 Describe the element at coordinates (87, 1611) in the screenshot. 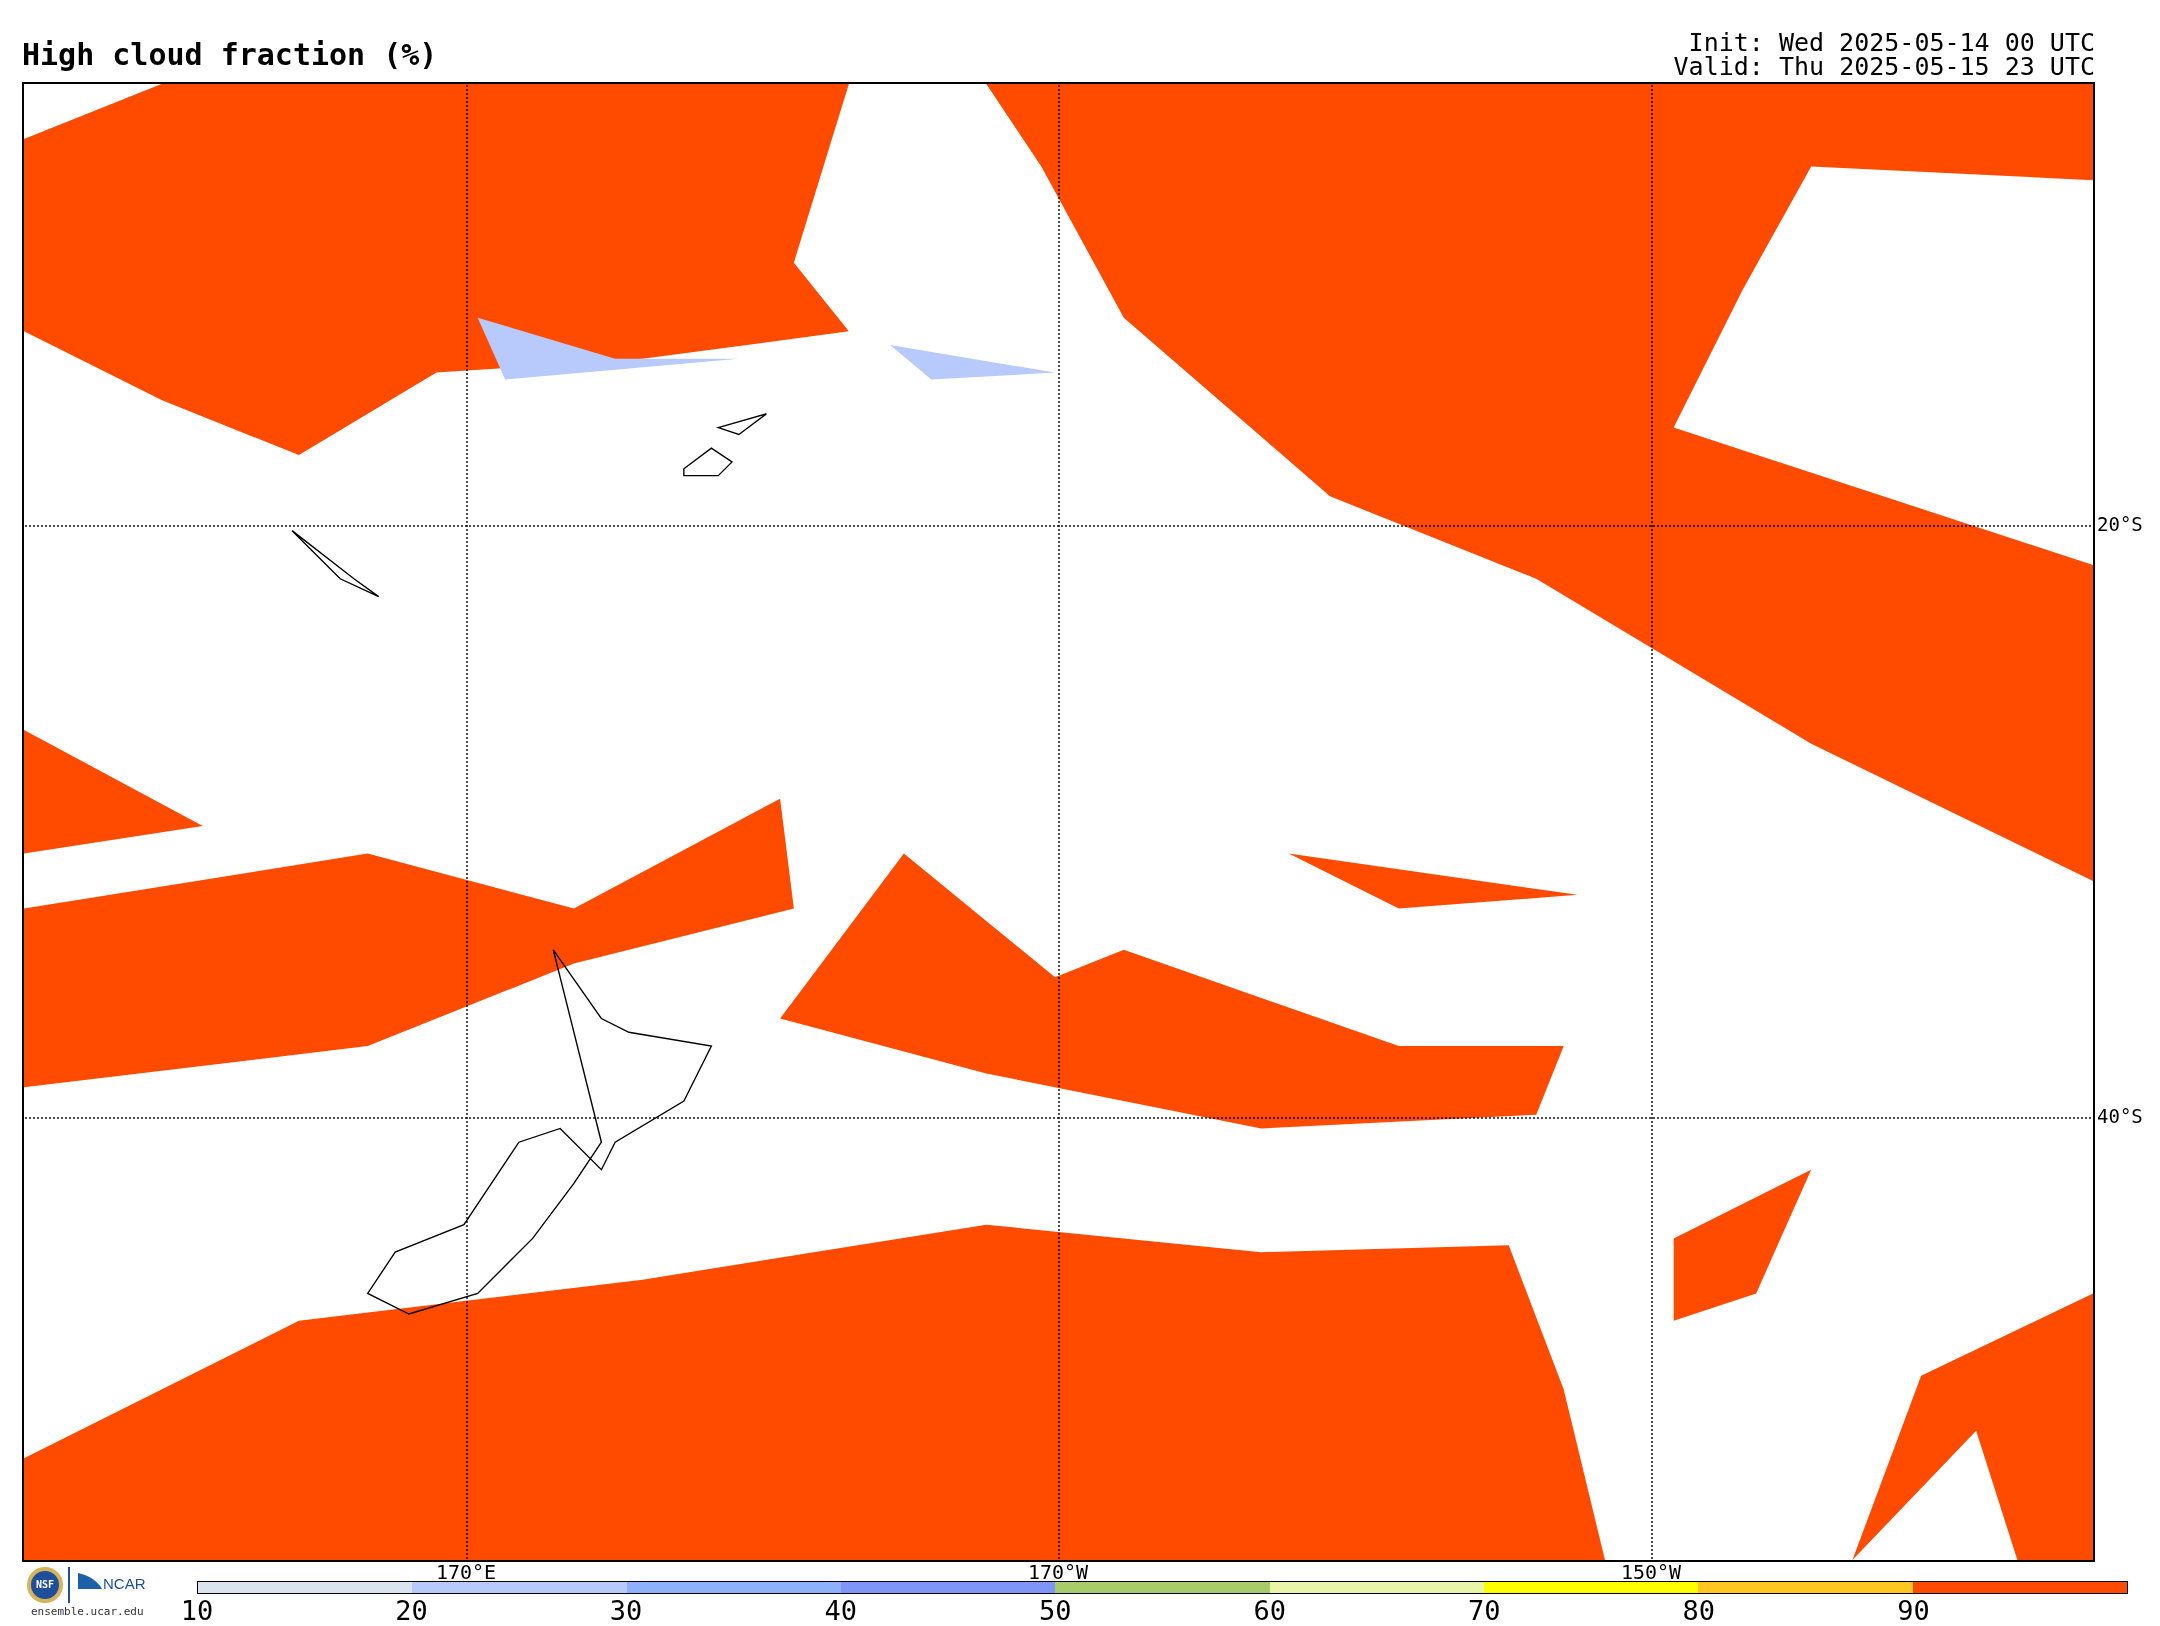

I see `site-url: ensemble.ucar.edu` at that location.